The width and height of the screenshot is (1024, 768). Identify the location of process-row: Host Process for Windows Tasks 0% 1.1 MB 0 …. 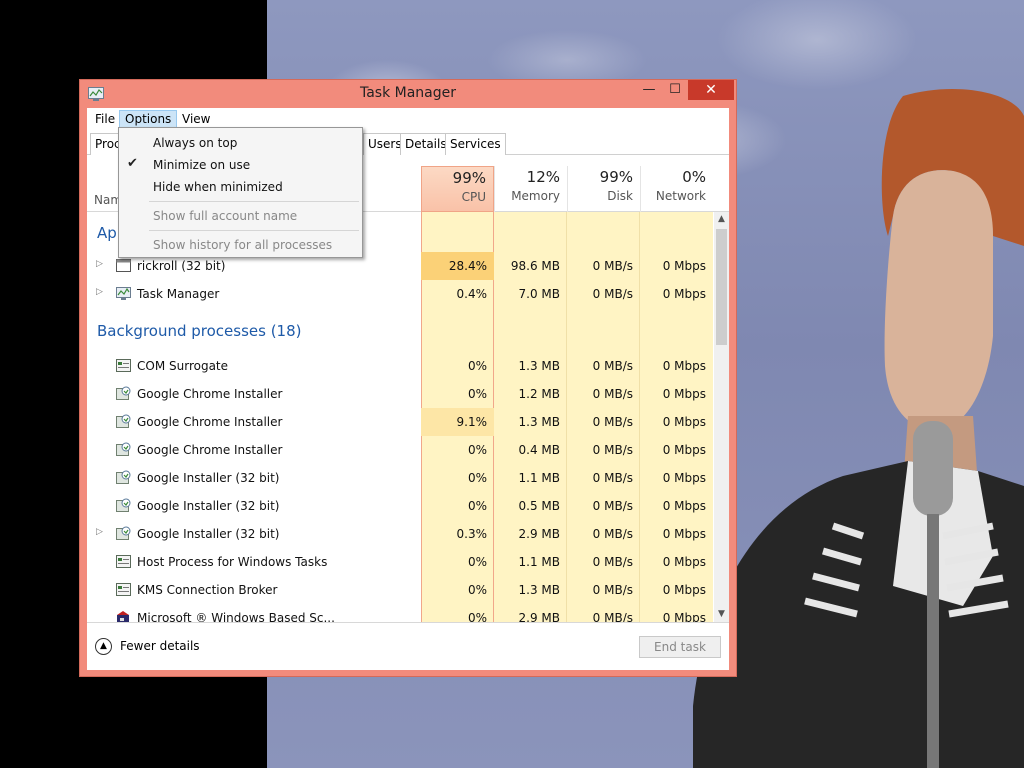
(400, 562).